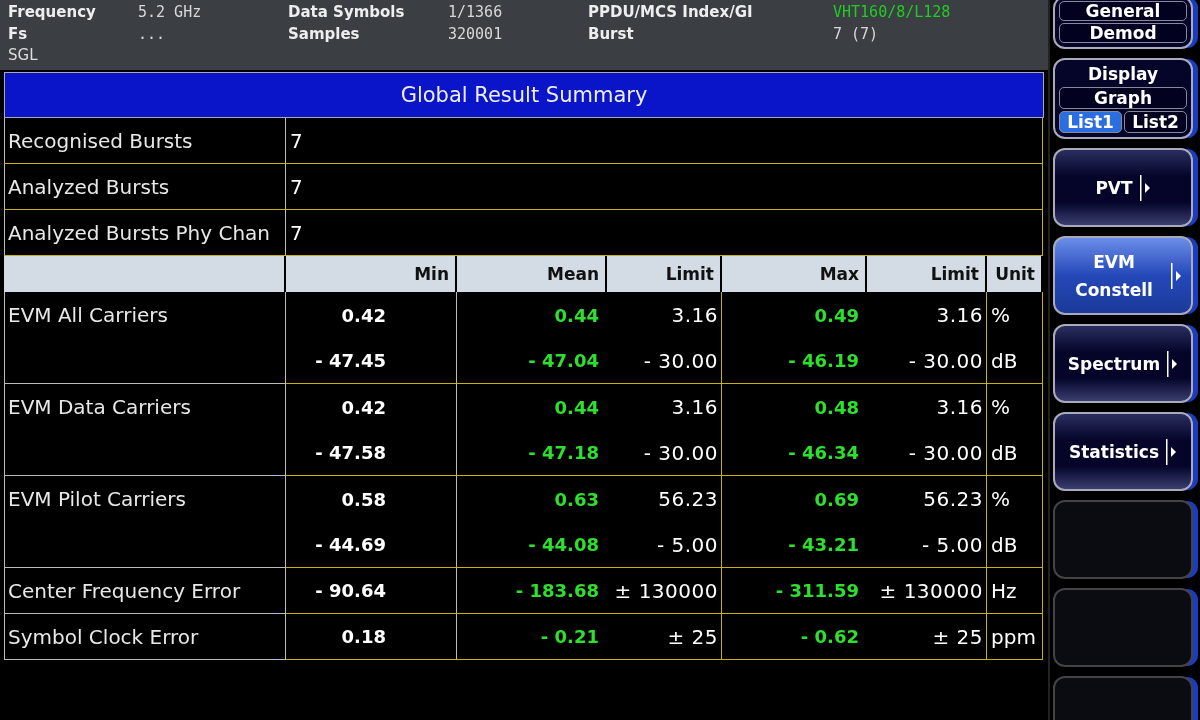  I want to click on softkey-option: Graph, so click(1123, 98).